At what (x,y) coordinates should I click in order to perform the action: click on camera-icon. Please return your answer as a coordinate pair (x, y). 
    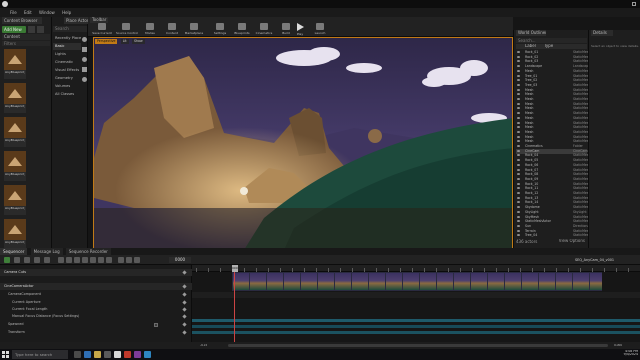
    Looking at the image, I should click on (47, 260).